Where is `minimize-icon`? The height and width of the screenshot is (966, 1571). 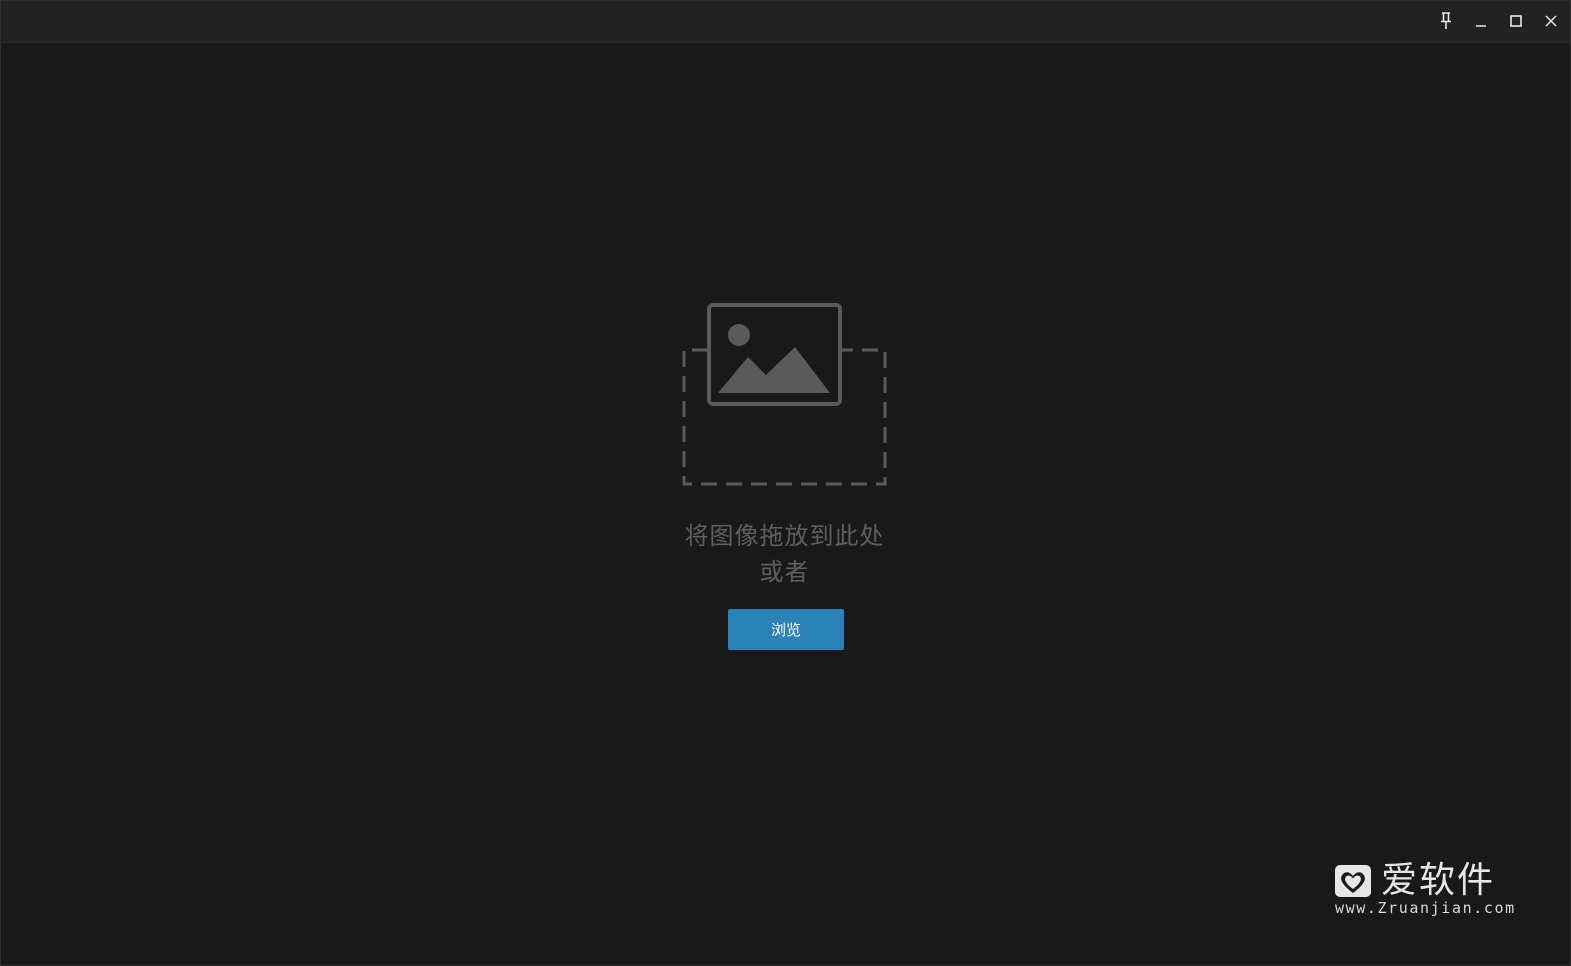 minimize-icon is located at coordinates (1481, 21).